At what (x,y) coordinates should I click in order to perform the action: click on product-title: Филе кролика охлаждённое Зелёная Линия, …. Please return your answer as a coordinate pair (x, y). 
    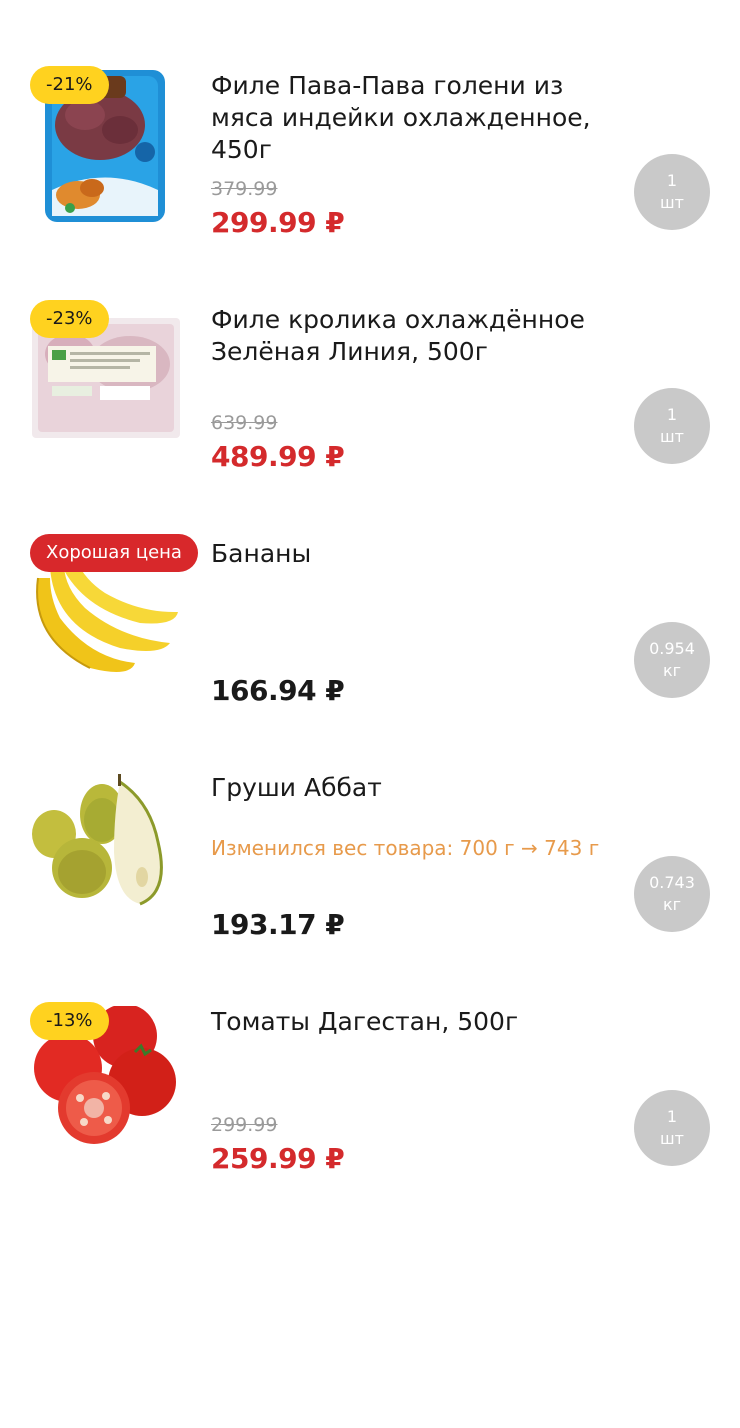
    Looking at the image, I should click on (421, 336).